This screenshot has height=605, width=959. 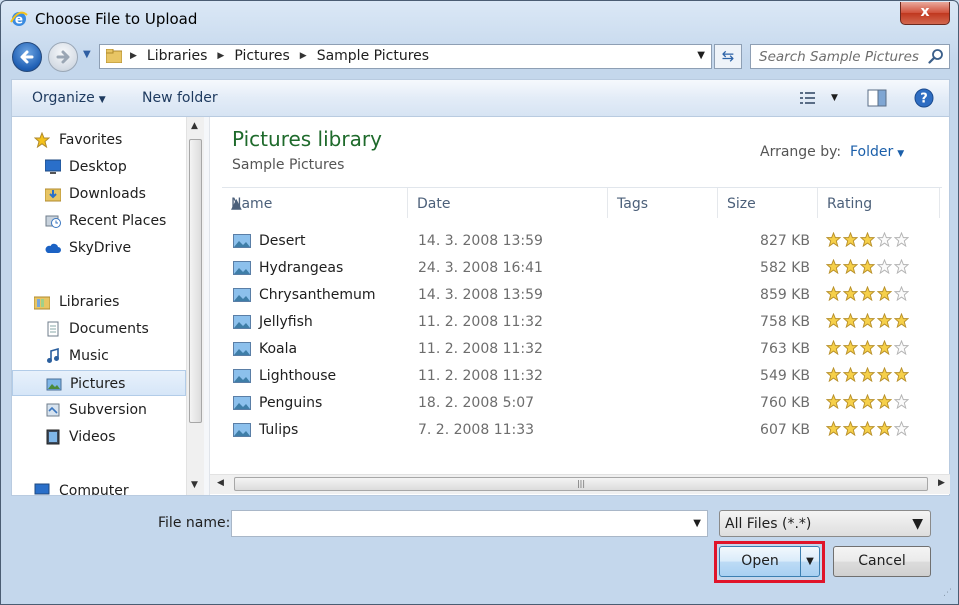 I want to click on nav-item-subversion: Subversion, so click(x=99, y=410).